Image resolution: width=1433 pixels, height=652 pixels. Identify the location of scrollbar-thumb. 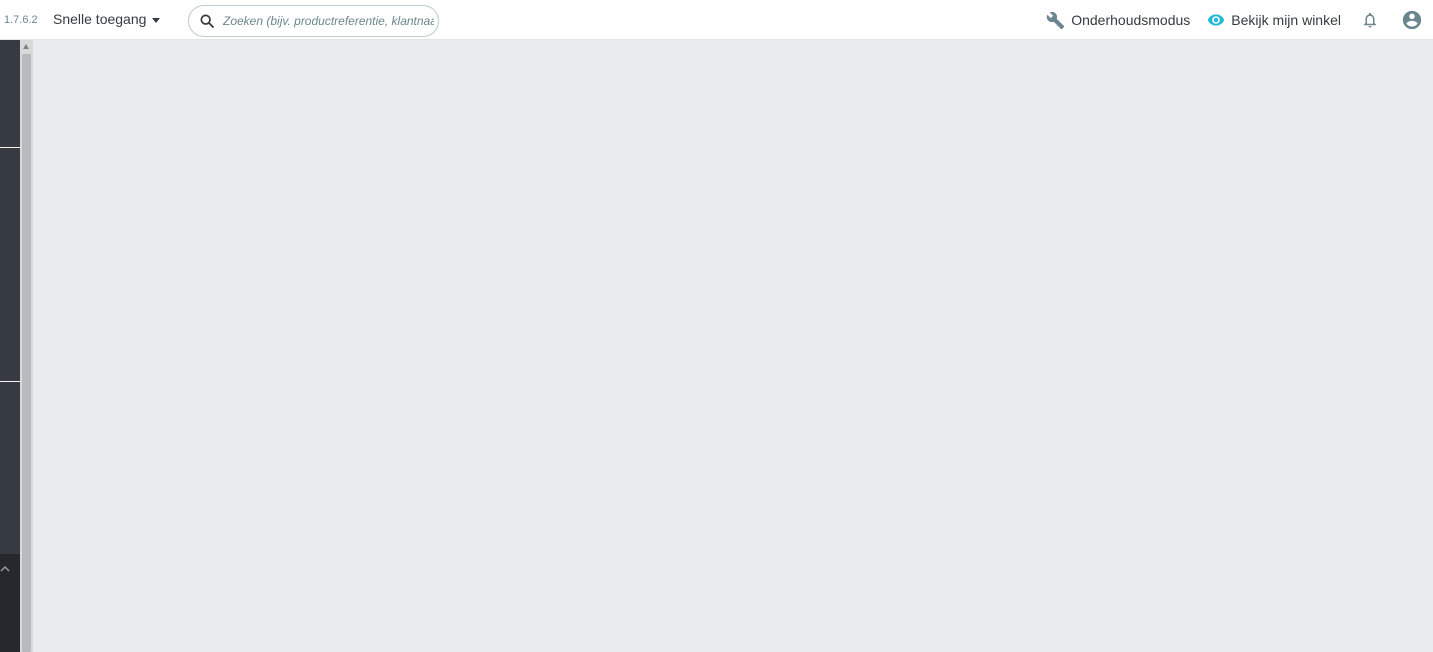
(26, 353).